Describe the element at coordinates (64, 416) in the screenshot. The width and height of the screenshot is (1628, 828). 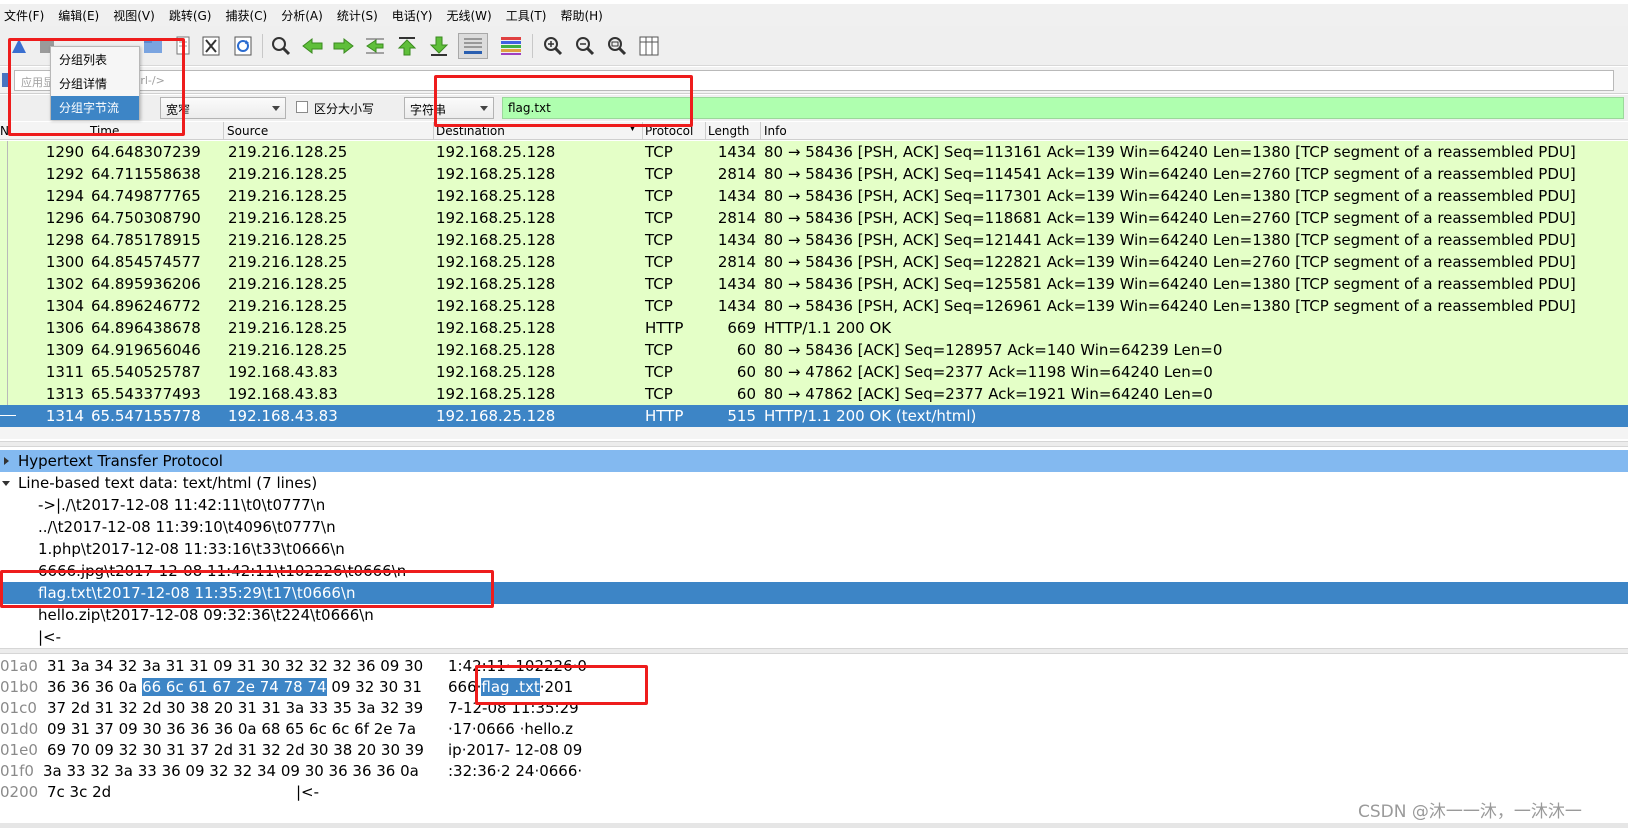
I see `packet-no: 1314` at that location.